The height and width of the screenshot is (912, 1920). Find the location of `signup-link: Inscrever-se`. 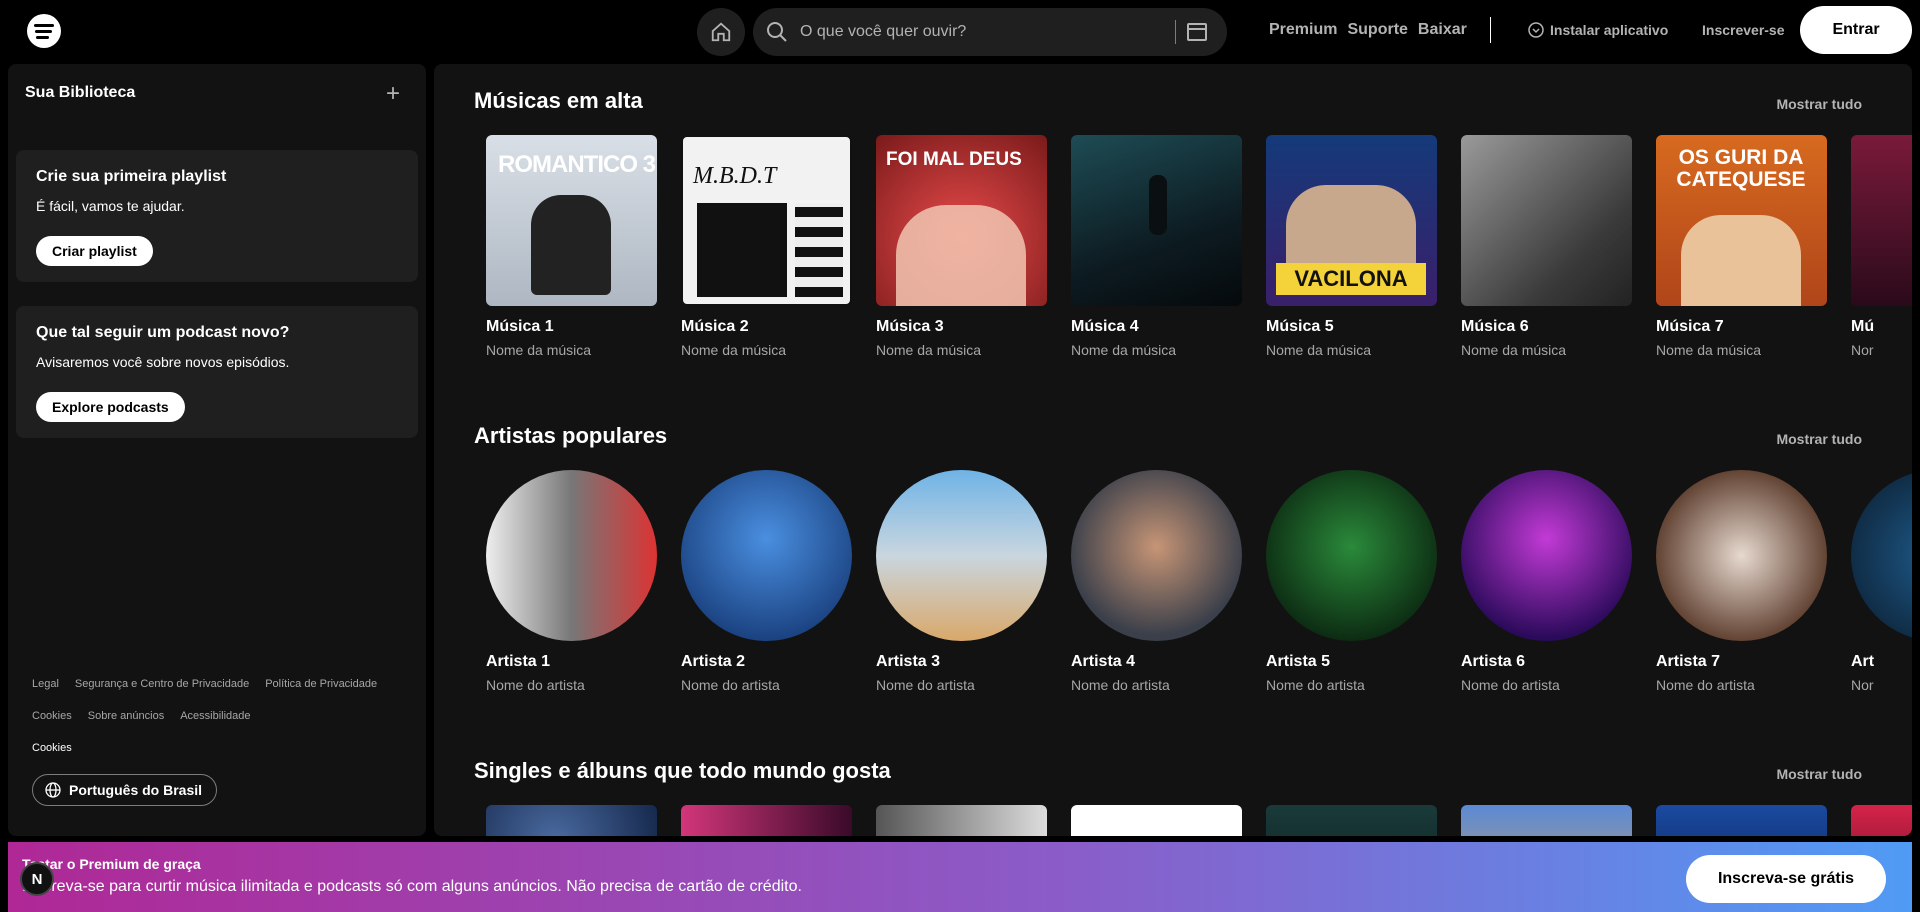

signup-link: Inscrever-se is located at coordinates (1743, 30).